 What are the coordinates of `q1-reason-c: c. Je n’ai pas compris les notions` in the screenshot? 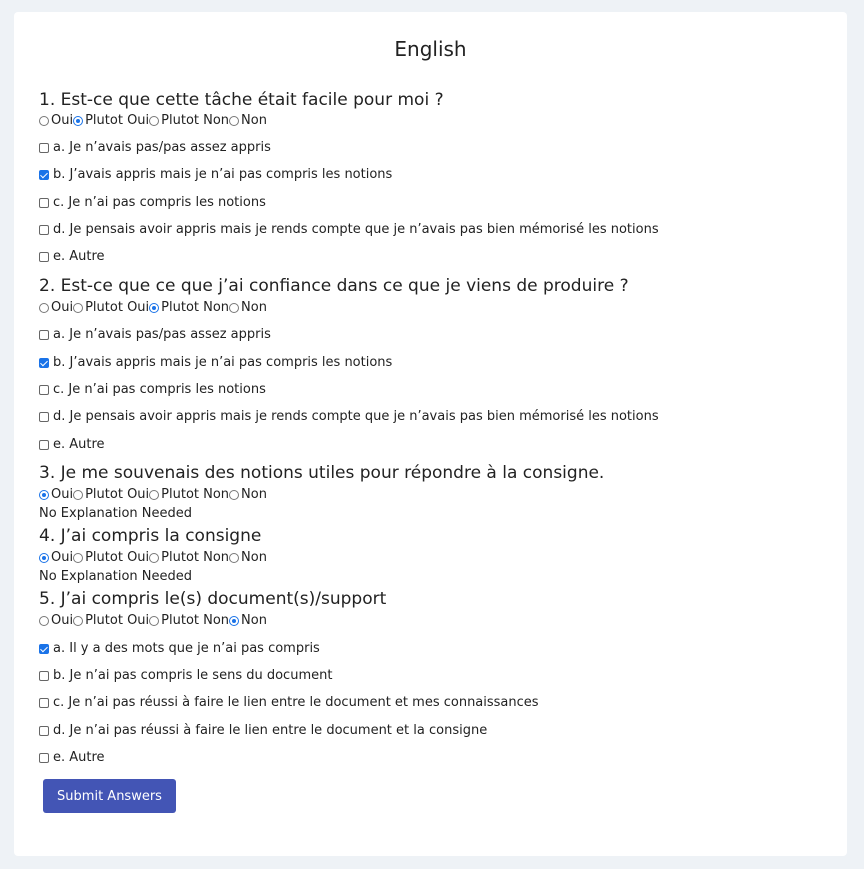 It's located at (152, 203).